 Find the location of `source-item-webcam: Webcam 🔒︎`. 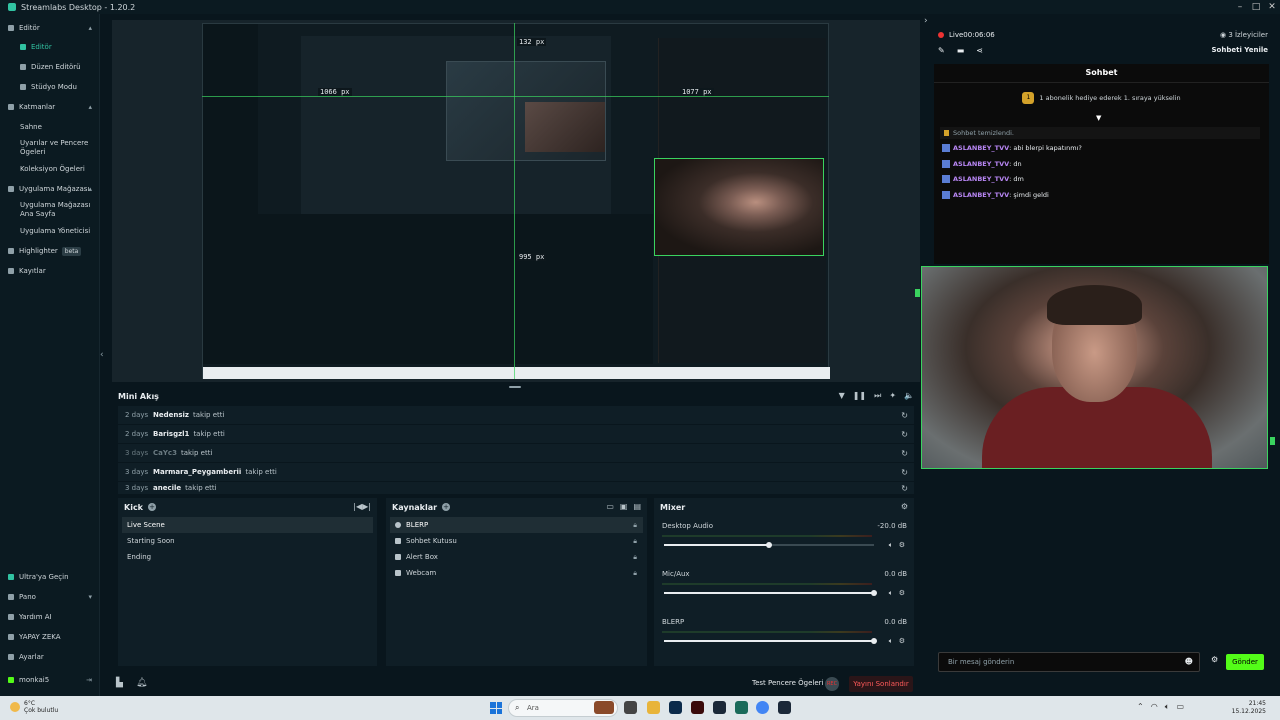

source-item-webcam: Webcam 🔒︎ is located at coordinates (516, 573).